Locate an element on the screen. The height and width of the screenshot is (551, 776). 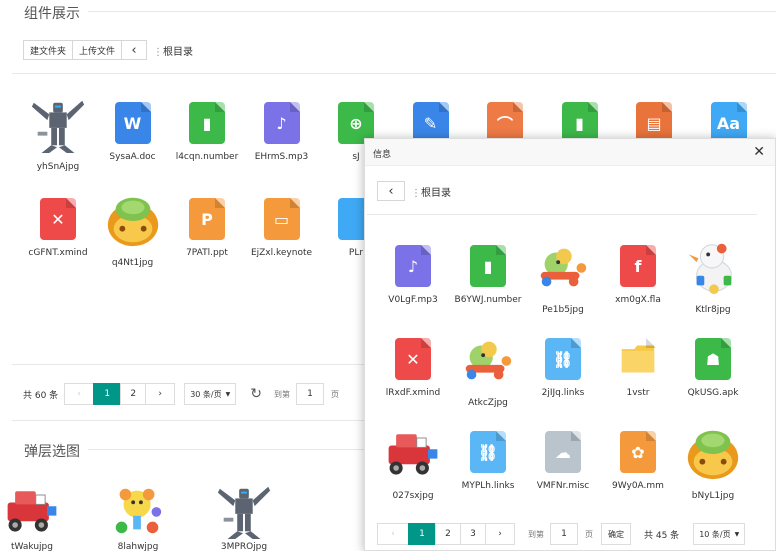
main-pagination: 共 60 条 ‹ 1 2 › 30 条/页 ▼ ↻ 到第 1 页 is located at coordinates (181, 394).